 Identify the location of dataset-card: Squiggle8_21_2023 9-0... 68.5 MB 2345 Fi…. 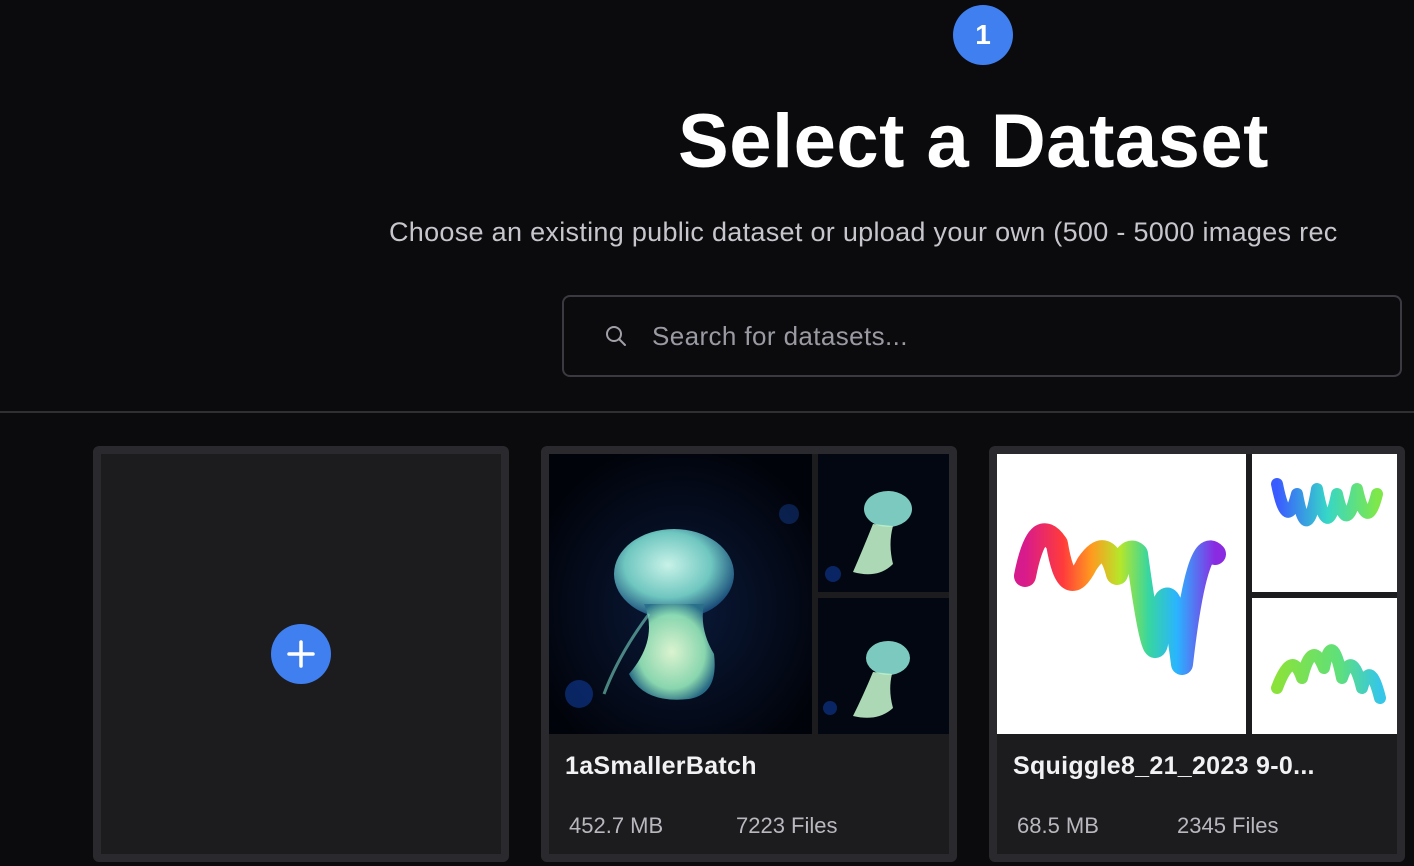
(1197, 654).